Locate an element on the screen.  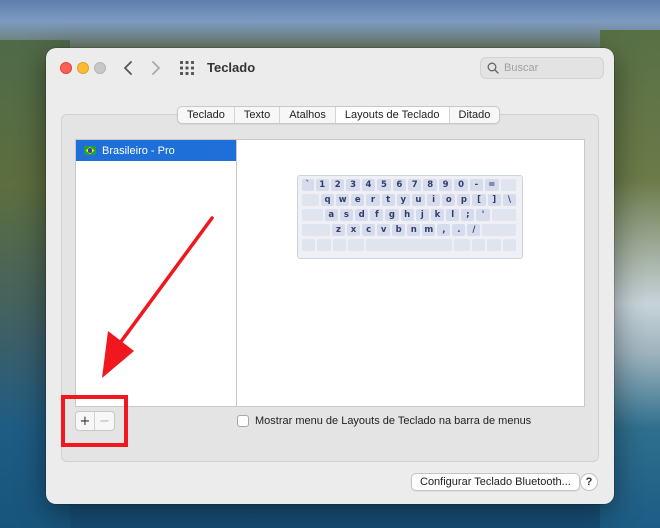
key: ' is located at coordinates (483, 215).